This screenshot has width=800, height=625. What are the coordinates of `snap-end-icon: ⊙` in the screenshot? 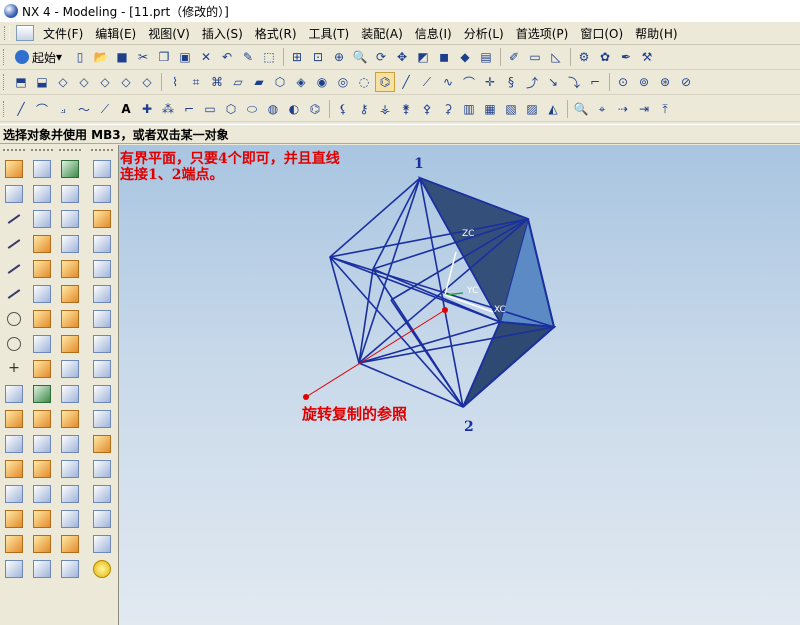 It's located at (623, 82).